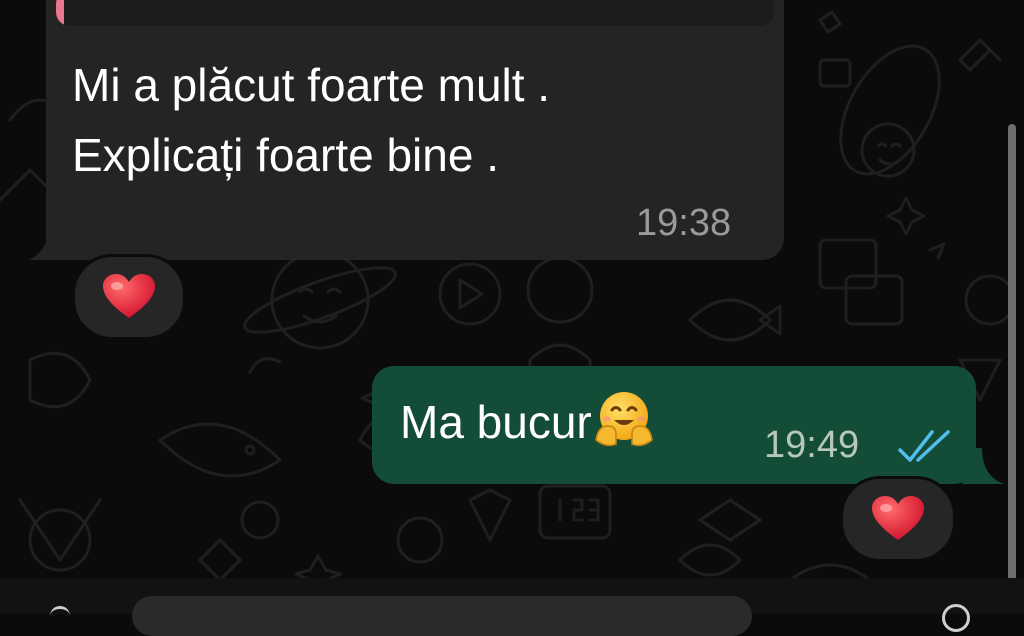 The image size is (1024, 636). I want to click on chat-scrollbar, so click(1012, 354).